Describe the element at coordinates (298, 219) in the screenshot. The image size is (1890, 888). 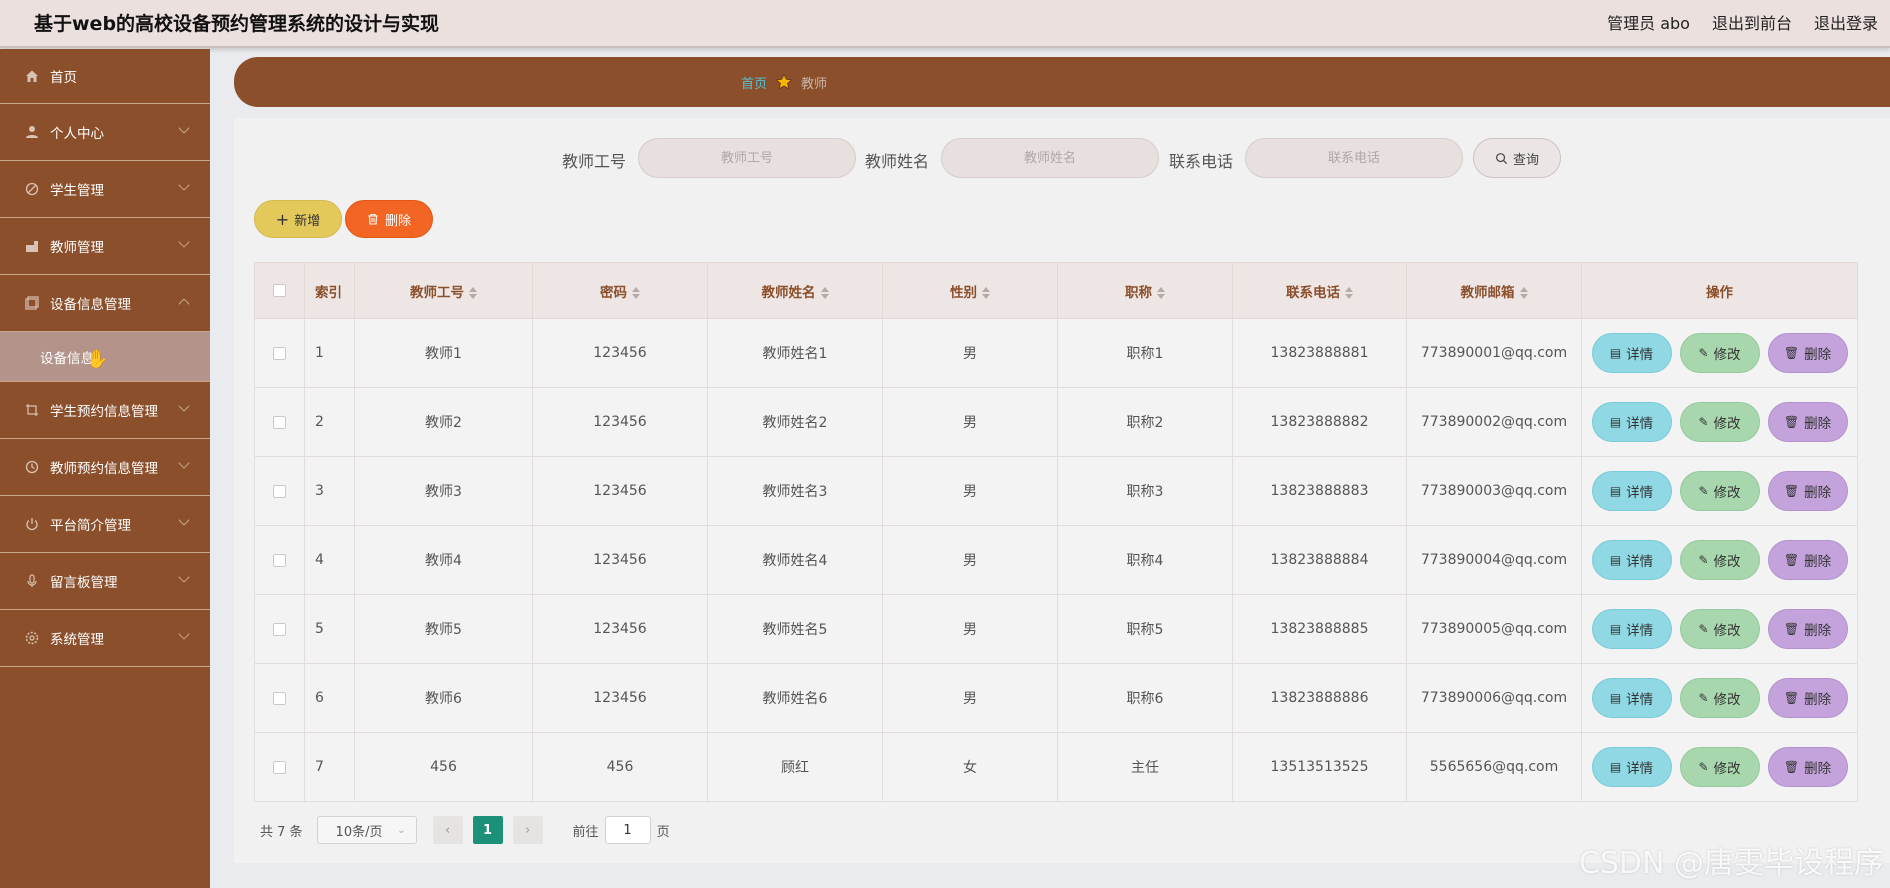
I see `add-button: + 新增` at that location.